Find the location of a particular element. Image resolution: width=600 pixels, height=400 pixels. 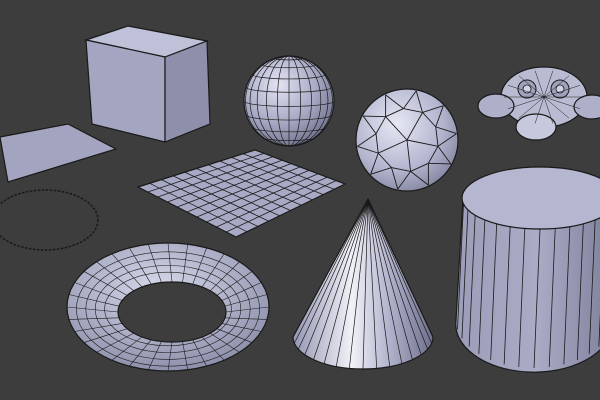

cube-mesh-icon is located at coordinates (147, 84).